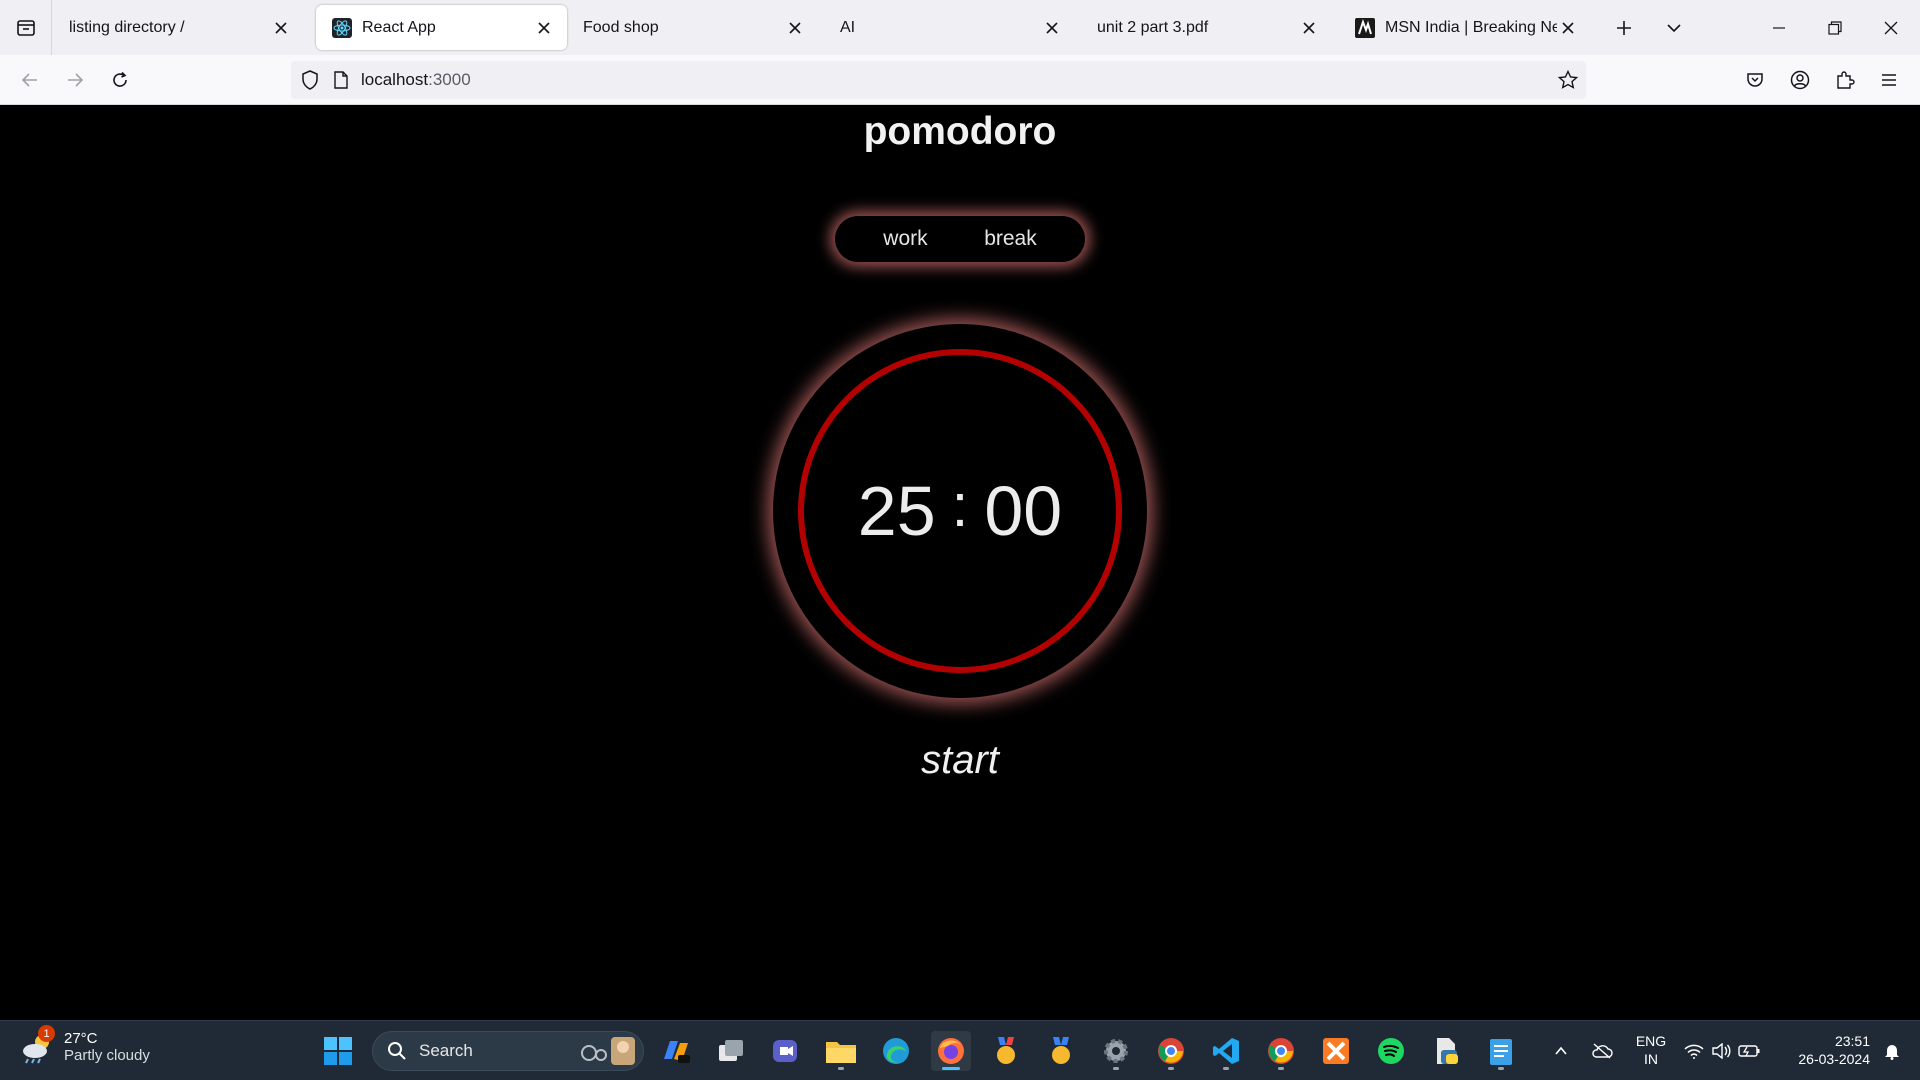 The width and height of the screenshot is (1920, 1080). I want to click on tab-title: unit 2 part 3.pdf, so click(1153, 27).